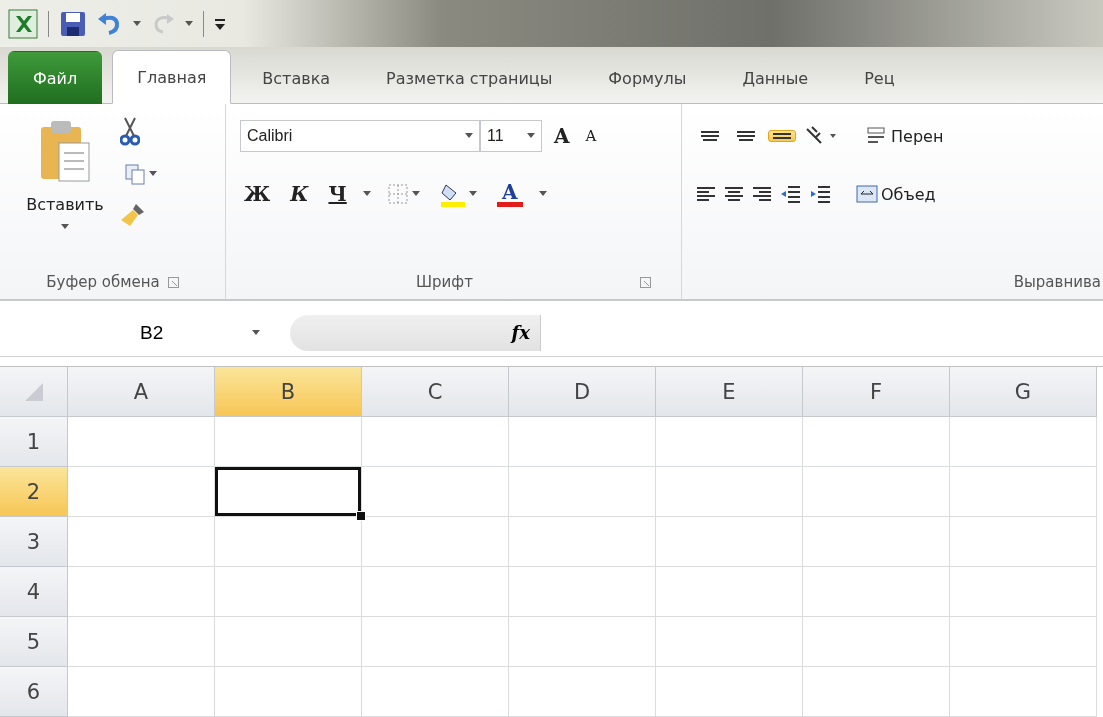 The width and height of the screenshot is (1103, 717). What do you see at coordinates (435, 392) in the screenshot?
I see `column-header: C` at bounding box center [435, 392].